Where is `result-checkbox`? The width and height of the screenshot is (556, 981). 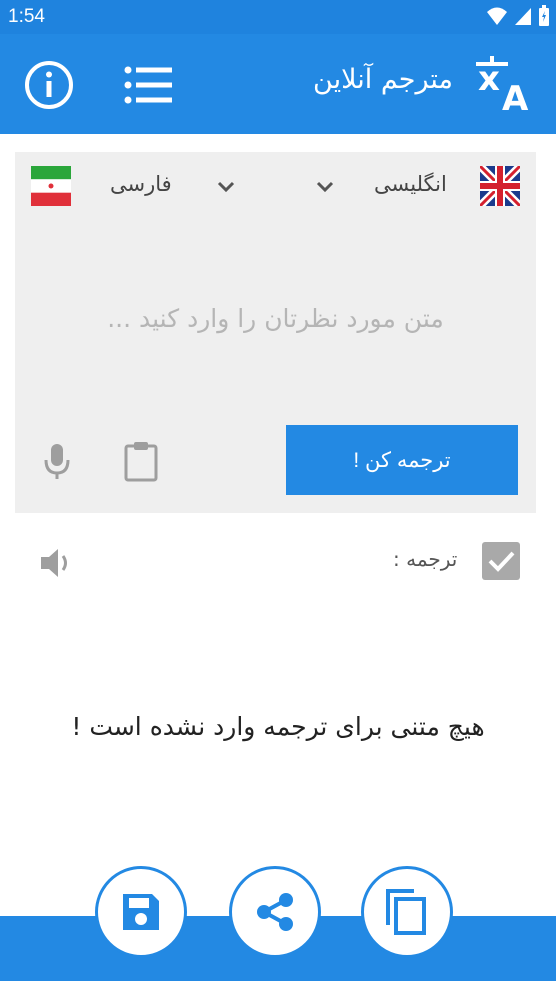
result-checkbox is located at coordinates (501, 561).